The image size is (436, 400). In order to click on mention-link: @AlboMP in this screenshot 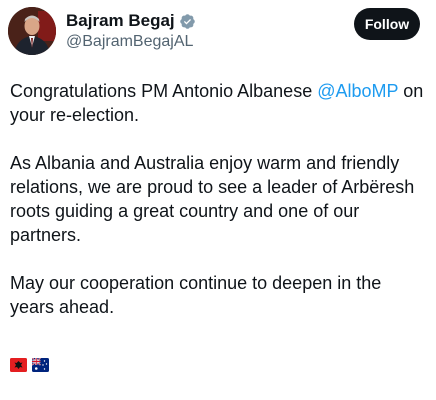, I will do `click(357, 91)`.